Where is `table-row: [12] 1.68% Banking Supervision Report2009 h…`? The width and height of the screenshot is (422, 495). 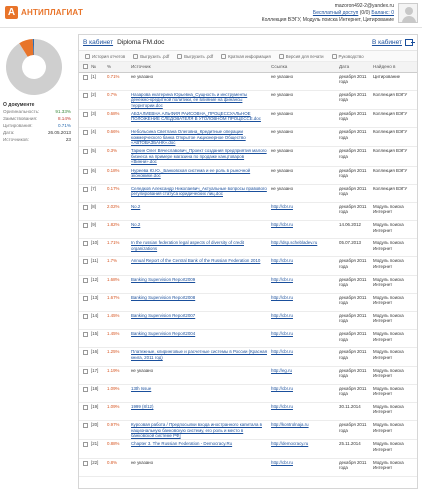 table-row: [12] 1.68% Banking Supervision Report2009 h… is located at coordinates (248, 284).